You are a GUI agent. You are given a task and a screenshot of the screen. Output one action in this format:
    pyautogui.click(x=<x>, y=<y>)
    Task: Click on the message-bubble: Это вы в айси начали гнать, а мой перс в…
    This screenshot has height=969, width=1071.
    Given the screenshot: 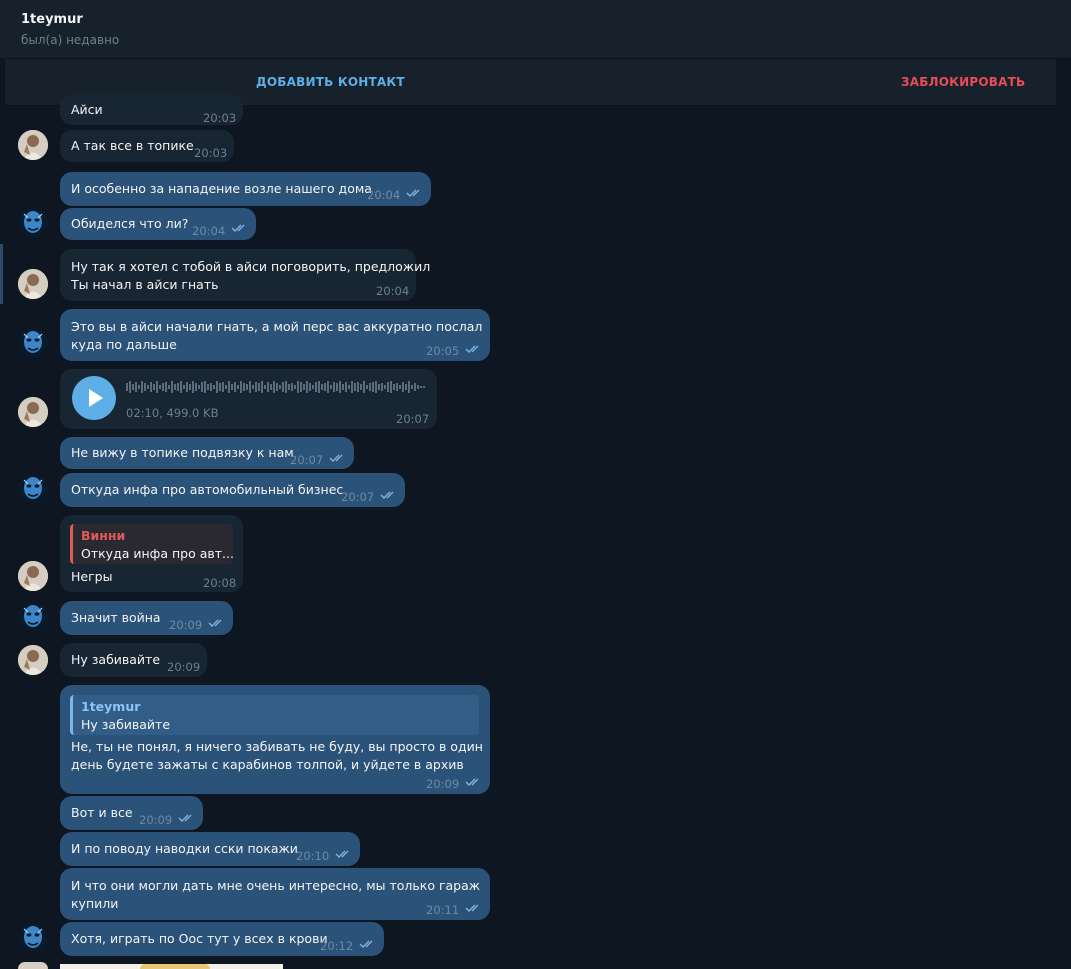 What is the action you would take?
    pyautogui.click(x=275, y=335)
    